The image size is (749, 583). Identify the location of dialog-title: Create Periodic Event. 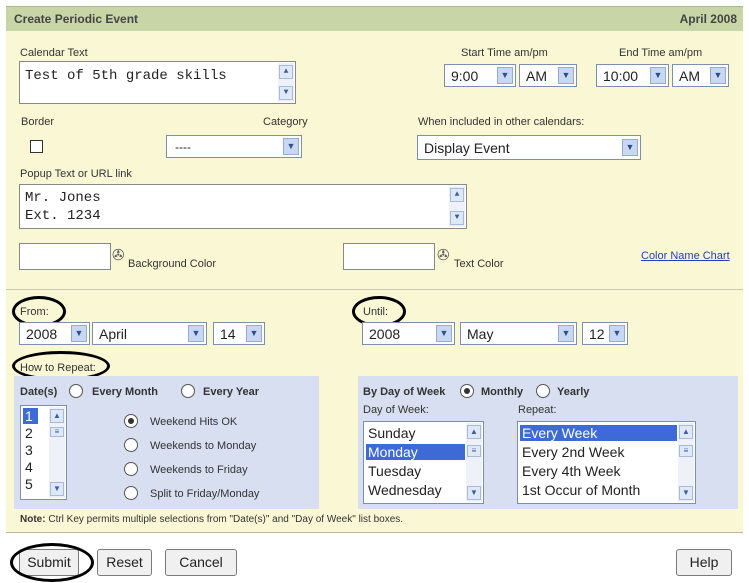
(76, 19).